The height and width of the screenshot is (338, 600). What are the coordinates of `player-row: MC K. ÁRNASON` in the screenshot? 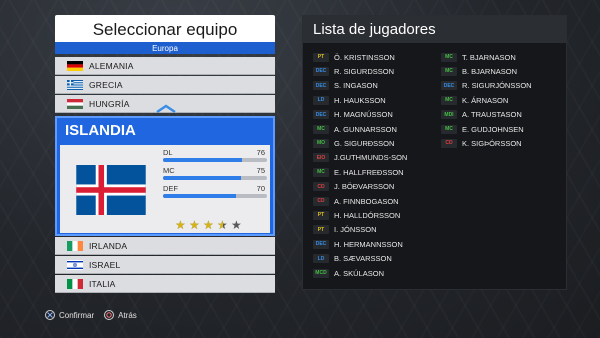 It's located at (474, 100).